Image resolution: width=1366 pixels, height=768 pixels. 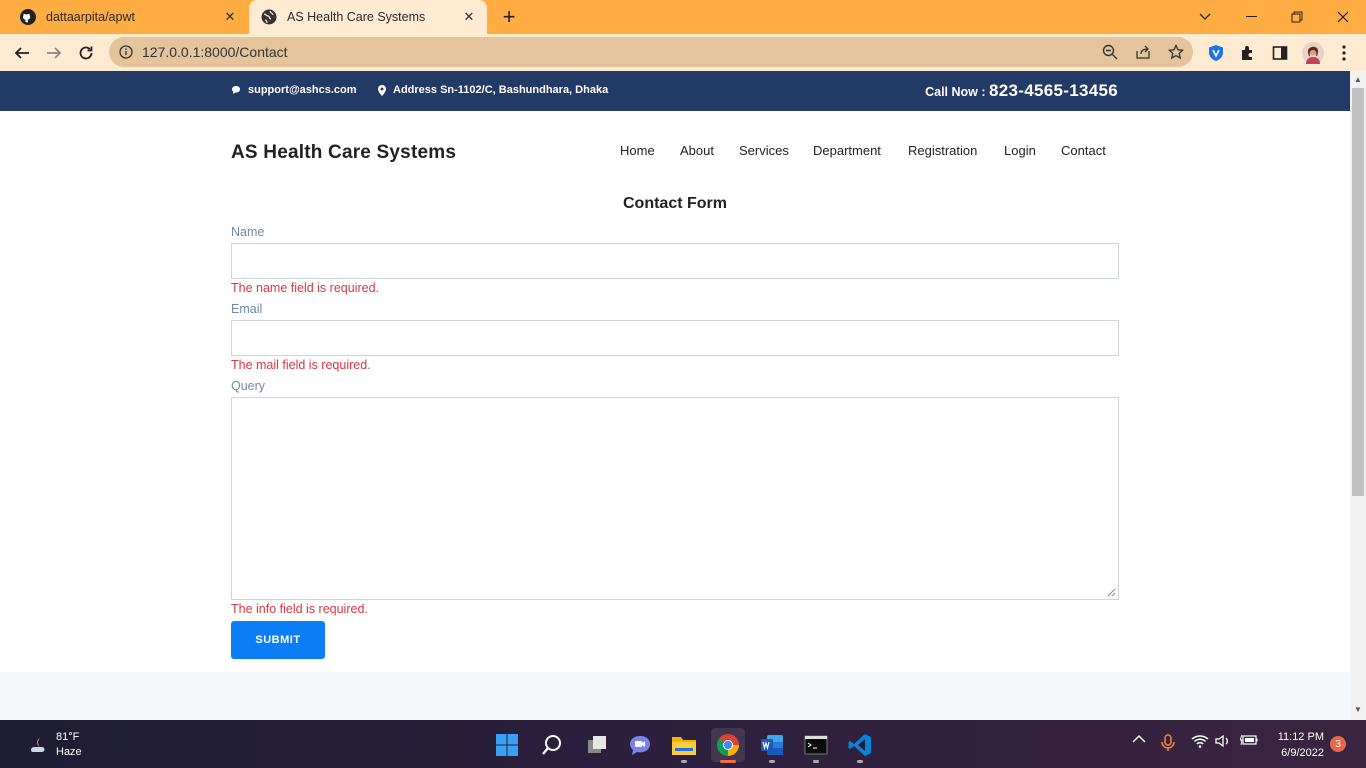 I want to click on github-icon, so click(x=28, y=17).